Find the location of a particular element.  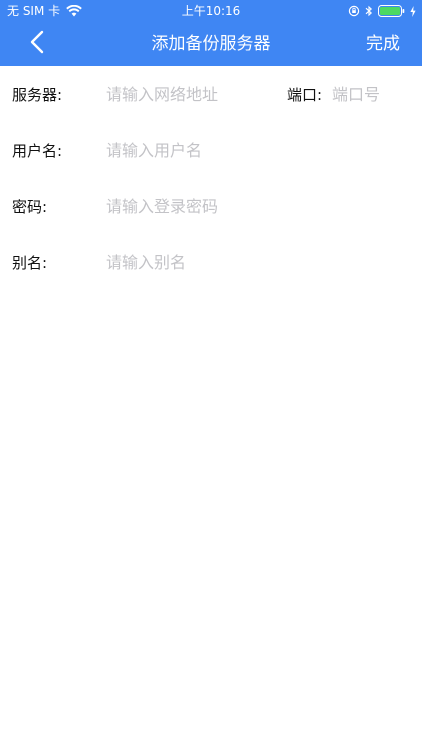

alias-input is located at coordinates (256, 262).